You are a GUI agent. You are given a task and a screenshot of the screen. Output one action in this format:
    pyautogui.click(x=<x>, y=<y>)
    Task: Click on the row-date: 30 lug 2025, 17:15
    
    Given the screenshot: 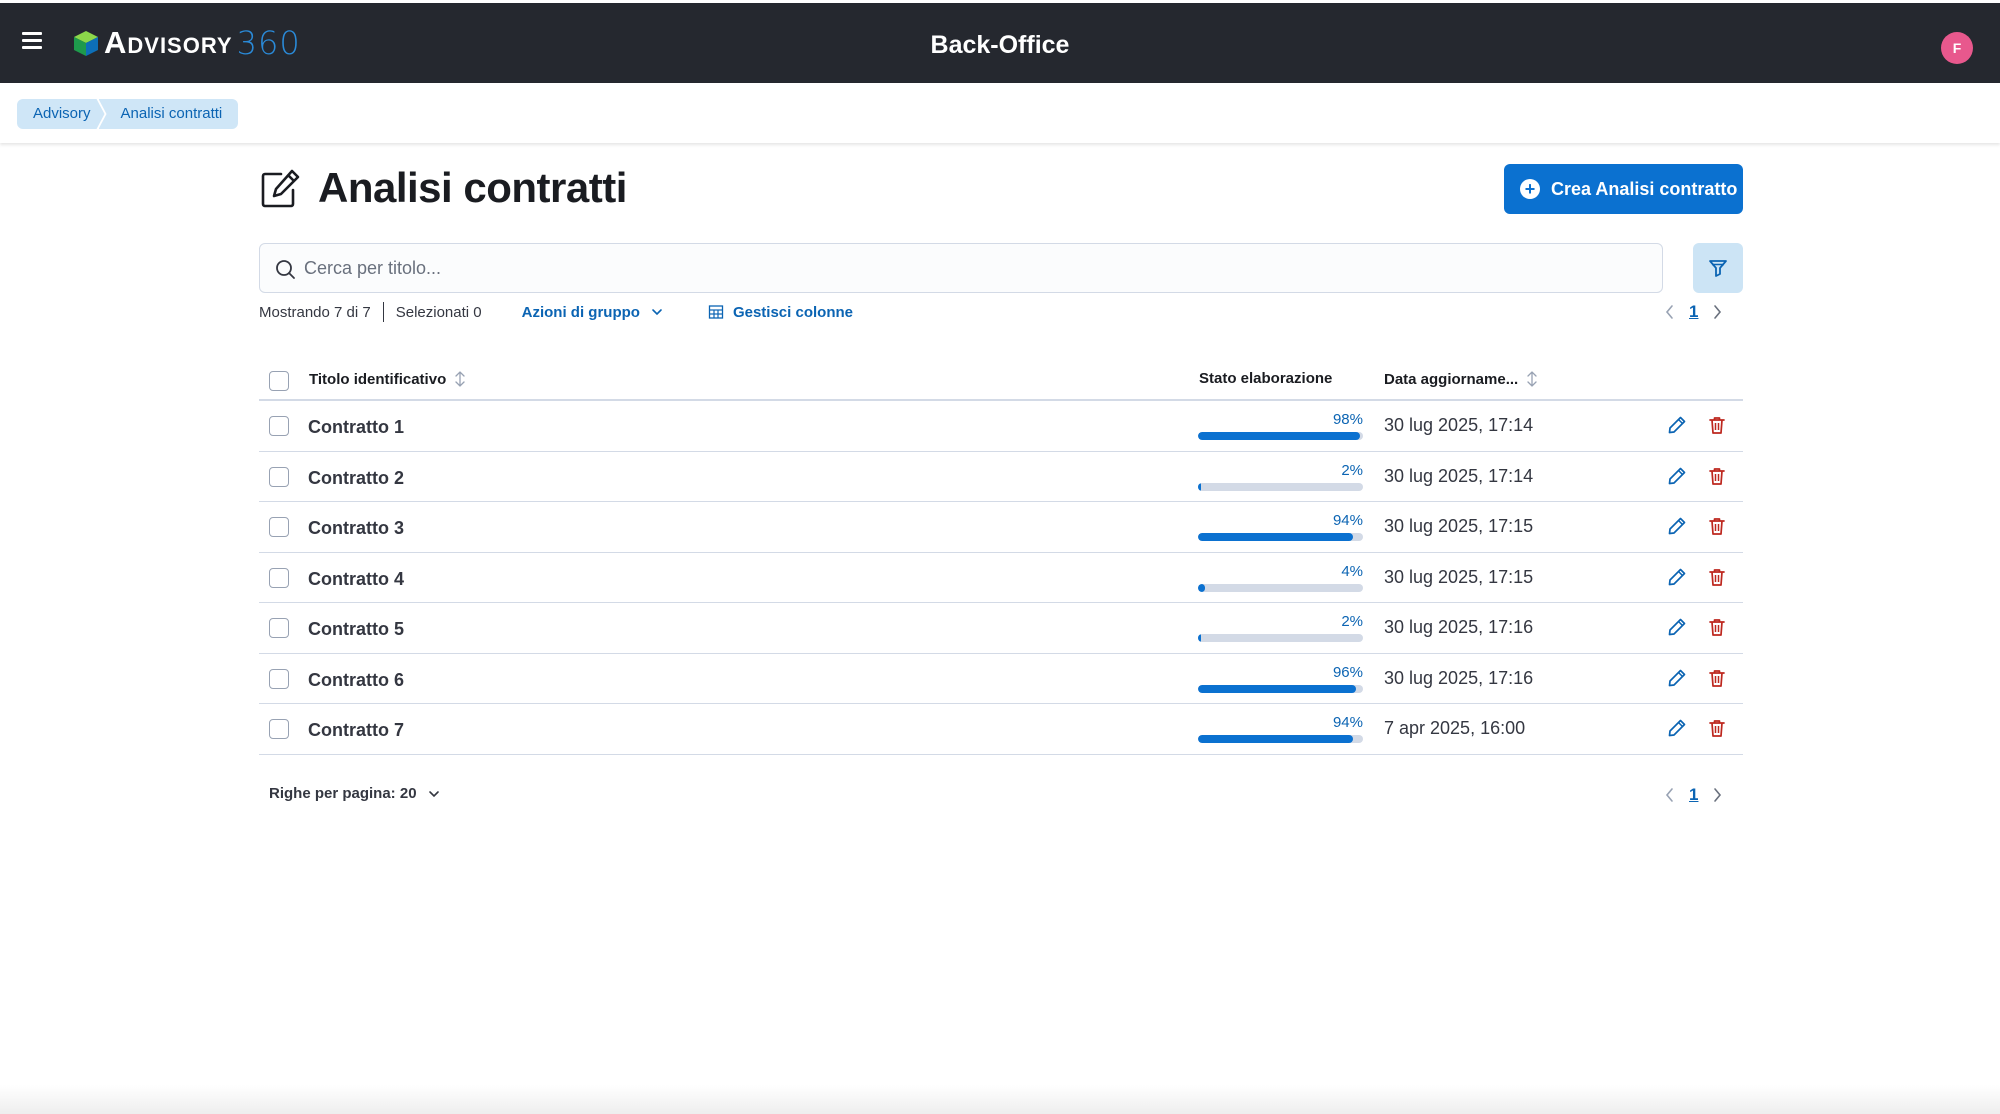 What is the action you would take?
    pyautogui.click(x=1459, y=526)
    